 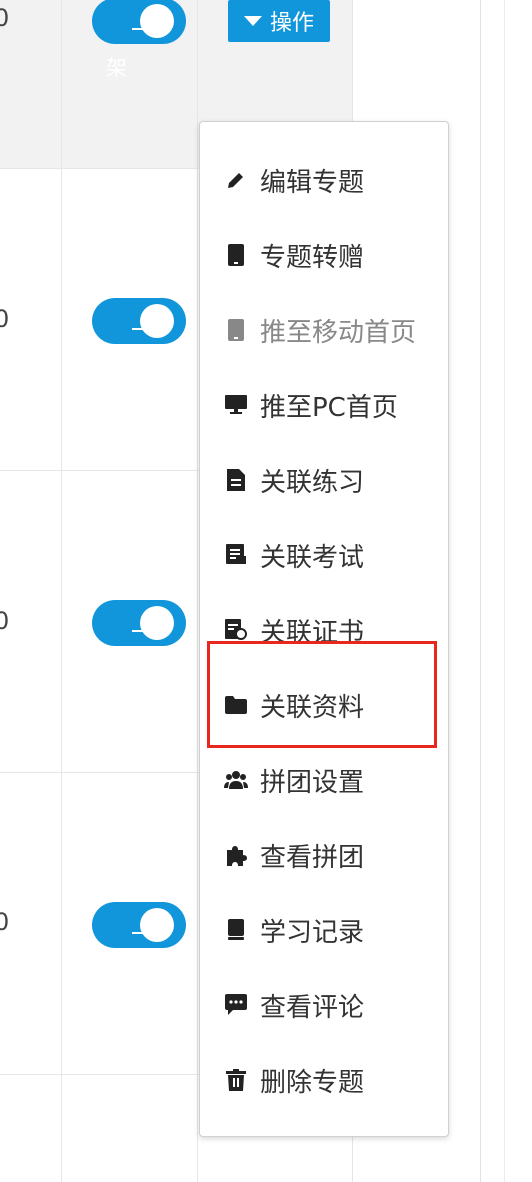 I want to click on menu-item-label: 查看评论, so click(x=312, y=1007).